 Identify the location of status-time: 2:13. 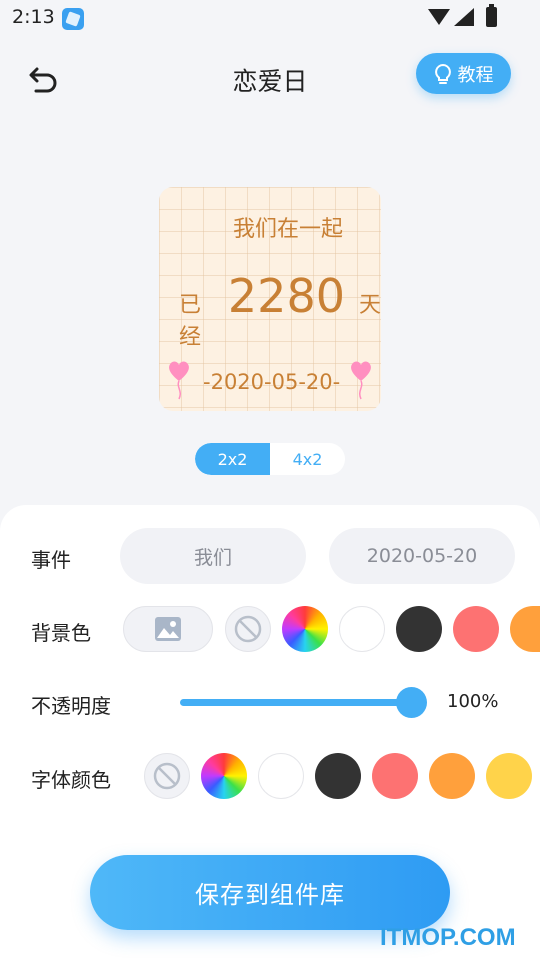
(33, 17).